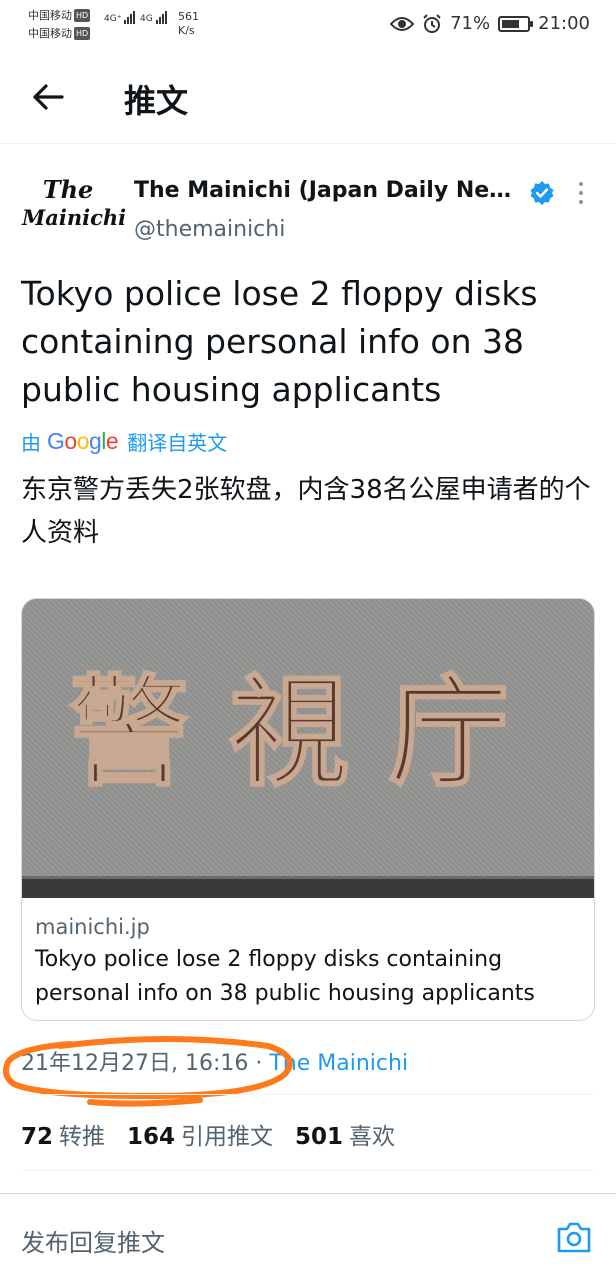 The width and height of the screenshot is (616, 1280). I want to click on likes-stat: 501 喜欢, so click(345, 1134).